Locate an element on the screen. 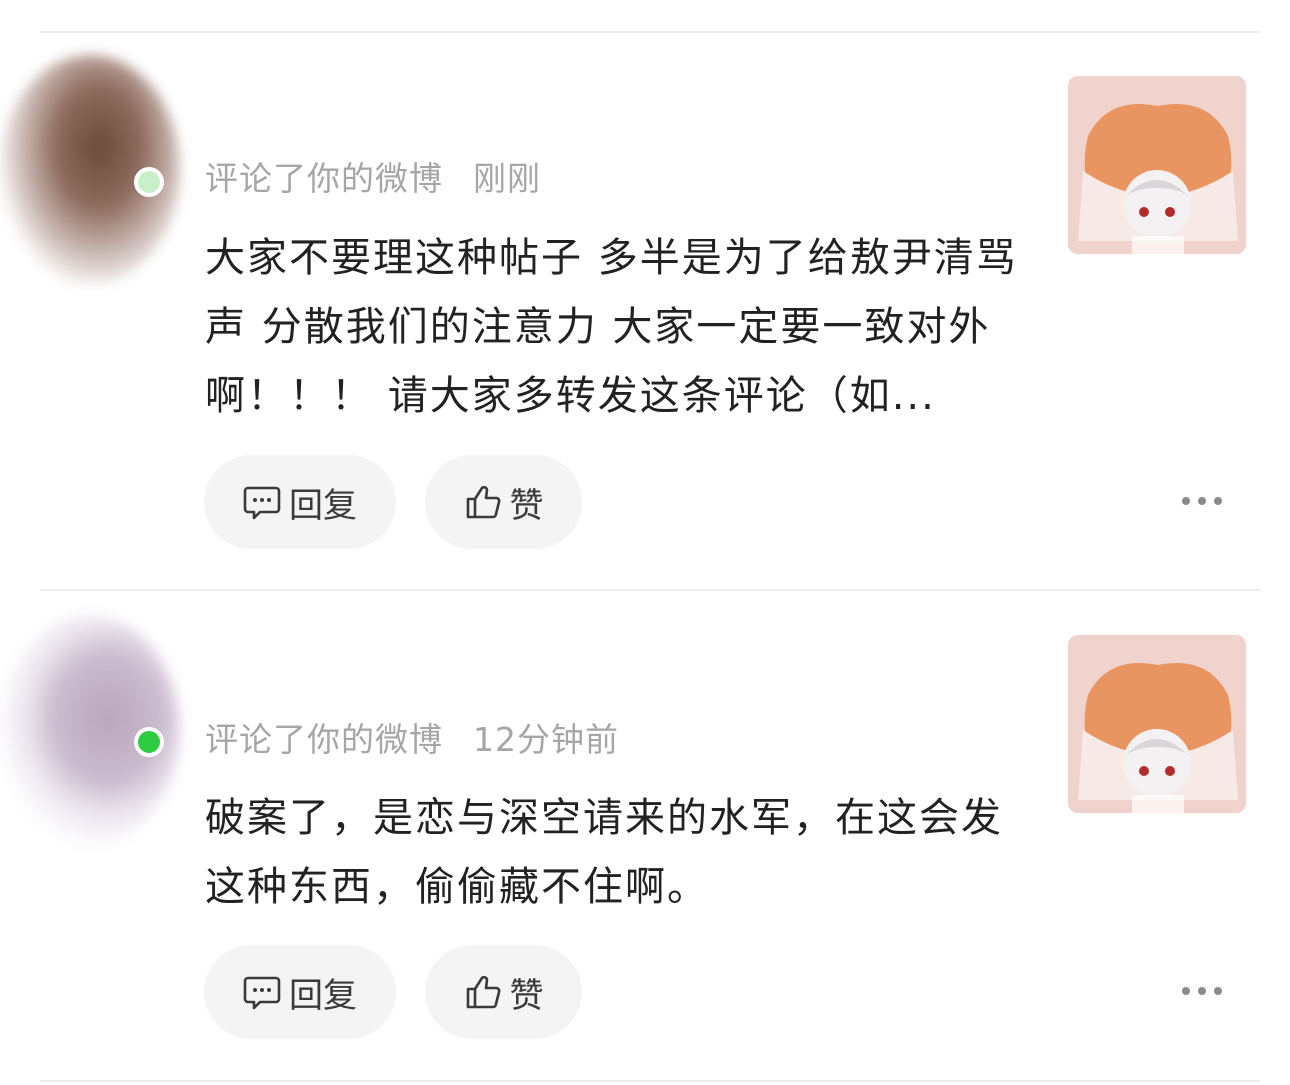 This screenshot has height=1085, width=1290. comment-meta: 评论了你的微博 刚刚 is located at coordinates (373, 176).